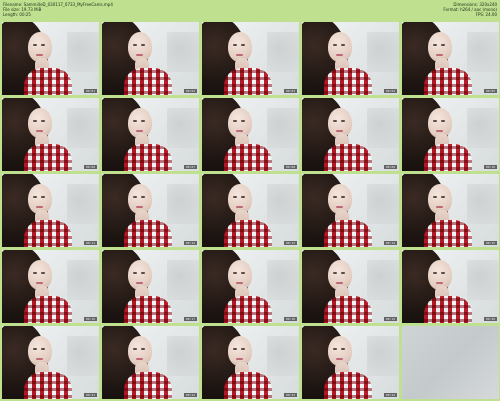 This screenshot has height=401, width=500. I want to click on thumbnail: 00:21, so click(50, 362).